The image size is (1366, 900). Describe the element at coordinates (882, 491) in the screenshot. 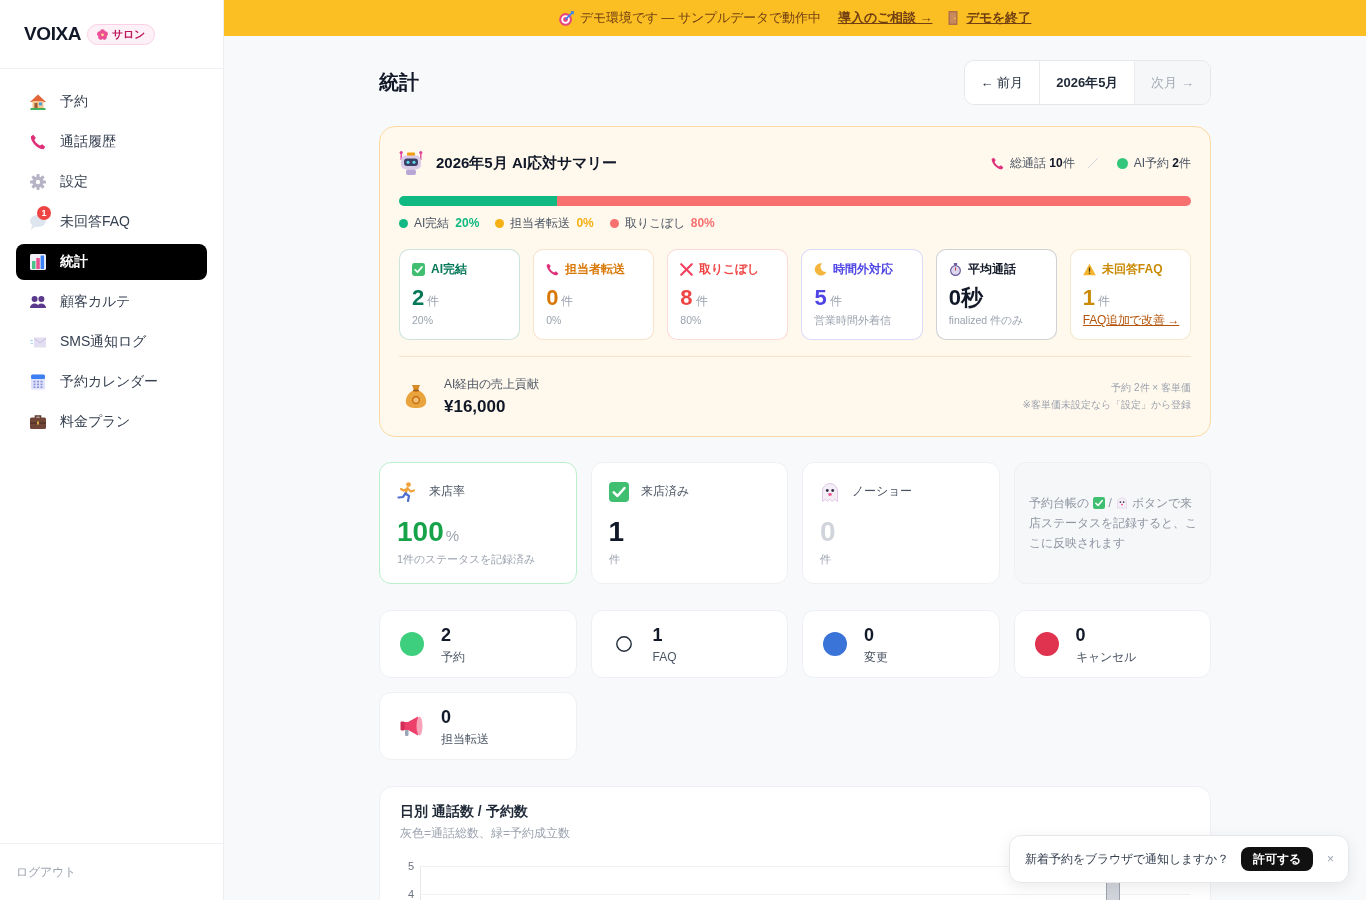

I see `stat-label: ノーショー` at that location.